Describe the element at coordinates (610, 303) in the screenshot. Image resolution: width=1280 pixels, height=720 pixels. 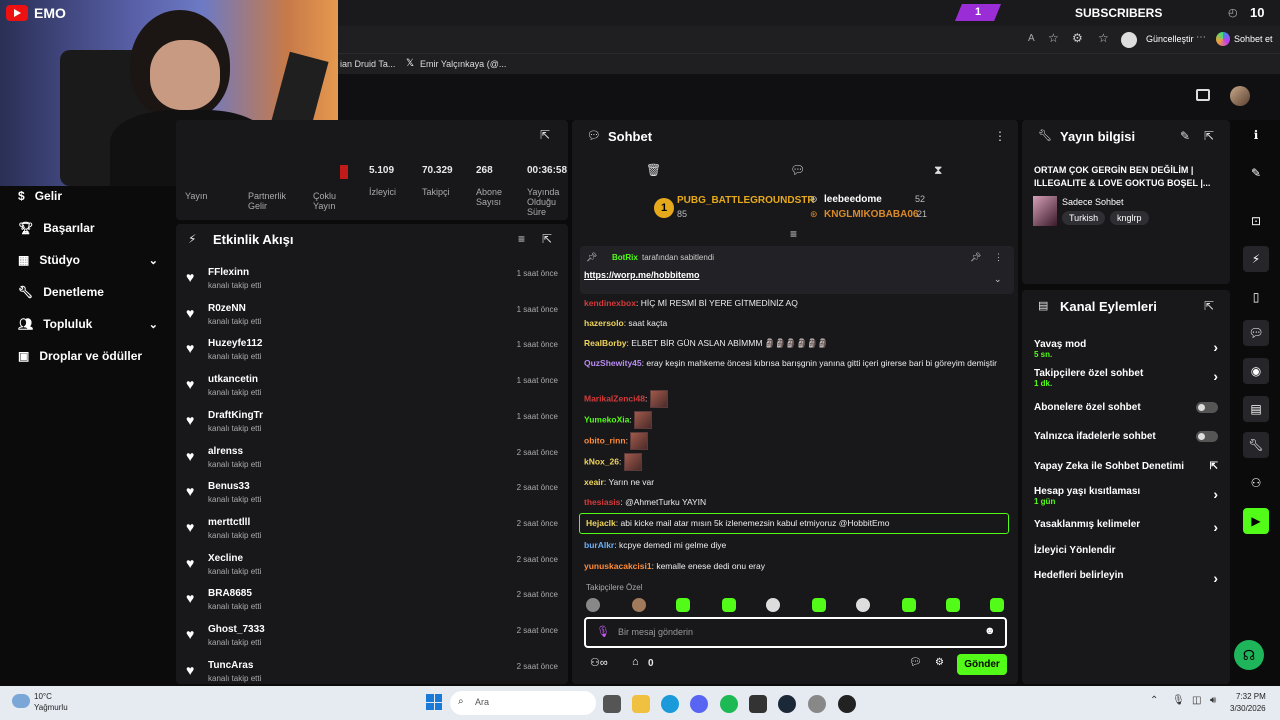
I see `chat-username: kendinexbox` at that location.